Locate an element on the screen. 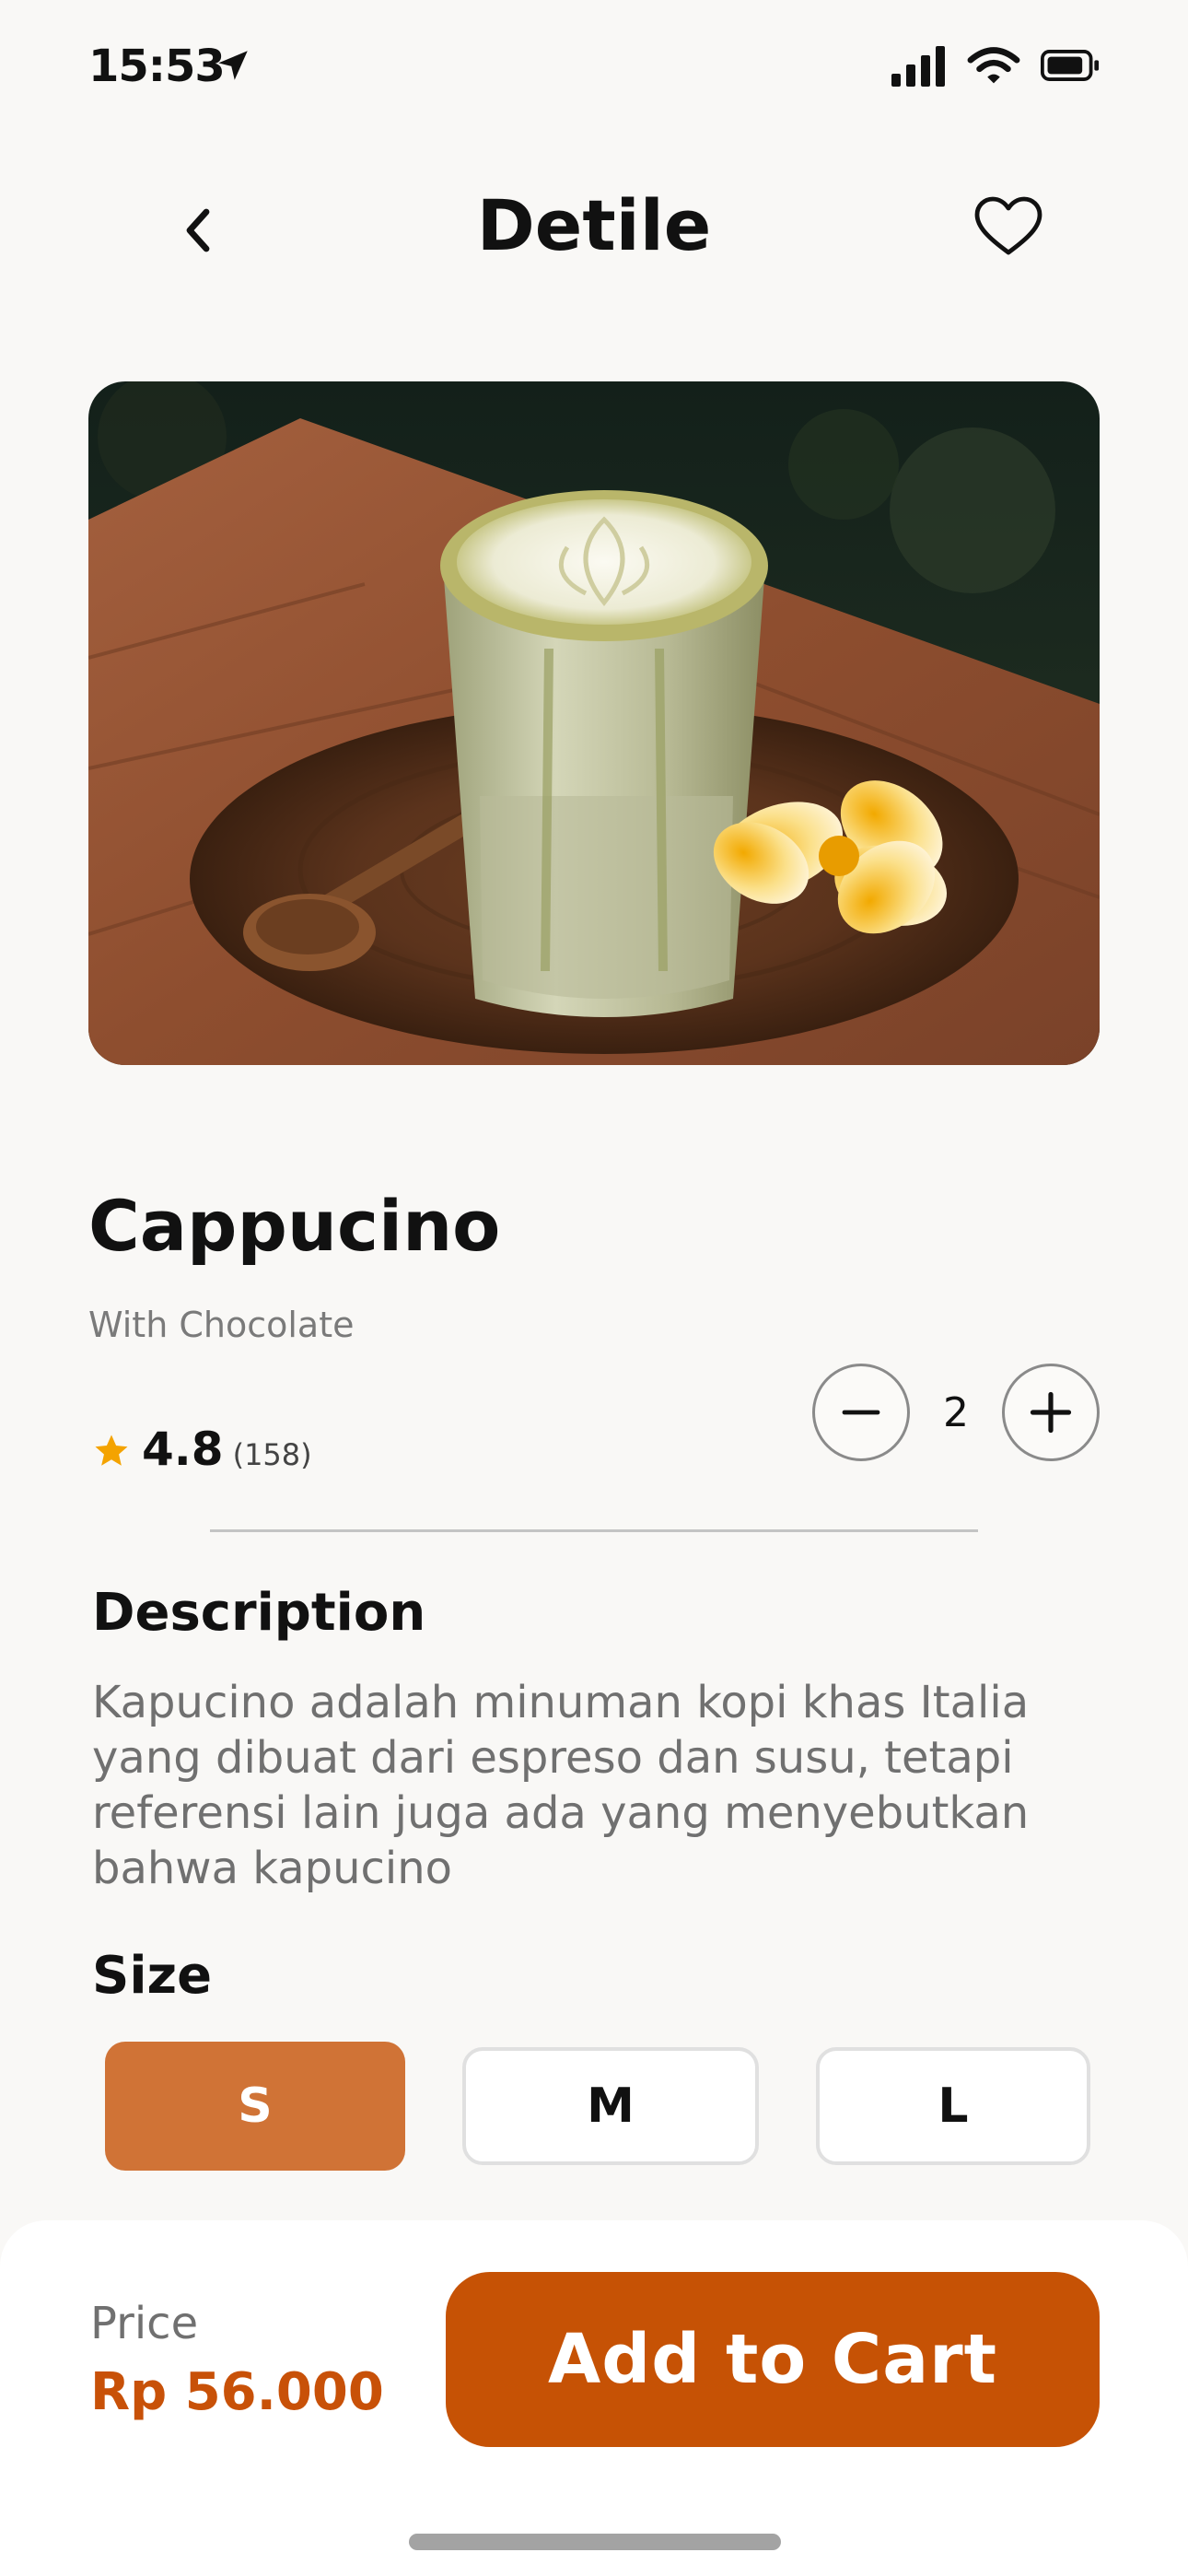 Image resolution: width=1188 pixels, height=2576 pixels. price-value: Rp 56.000 is located at coordinates (237, 2392).